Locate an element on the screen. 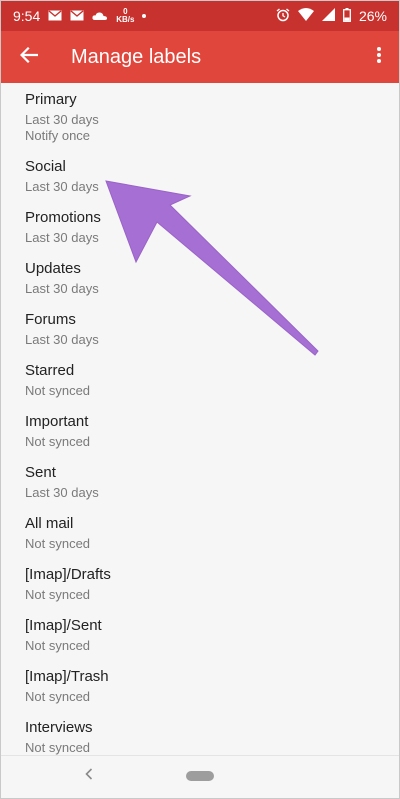  network-speed-unit: KB/s is located at coordinates (125, 19).